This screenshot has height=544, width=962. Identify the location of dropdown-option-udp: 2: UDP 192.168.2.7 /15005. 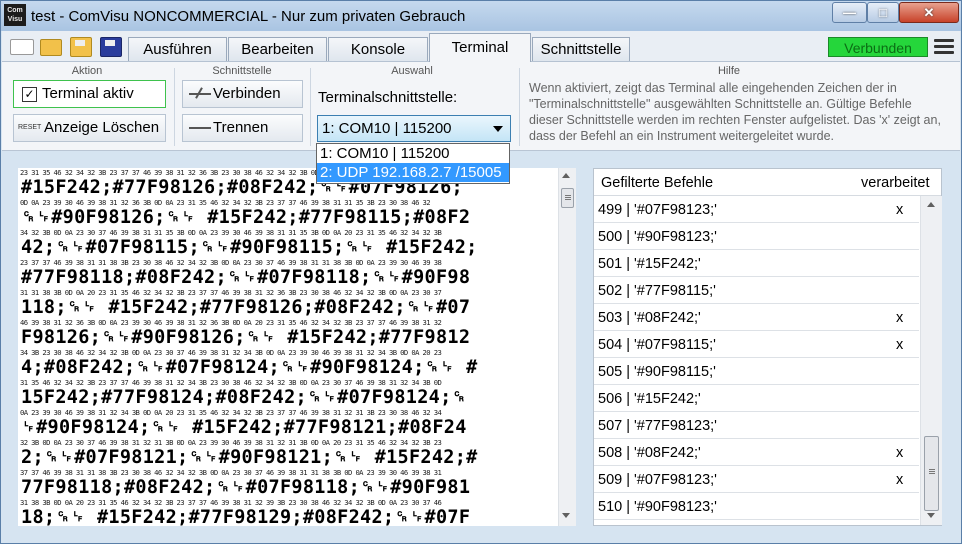
(413, 172).